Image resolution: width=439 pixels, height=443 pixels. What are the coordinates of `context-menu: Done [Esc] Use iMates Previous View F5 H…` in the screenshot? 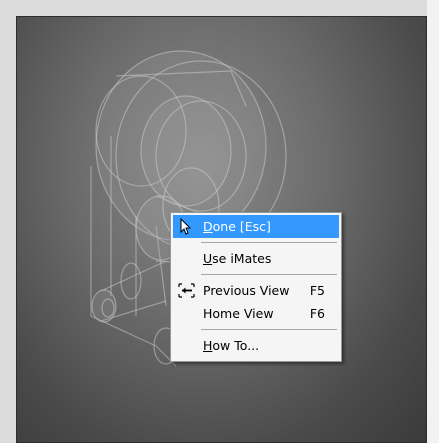 It's located at (256, 287).